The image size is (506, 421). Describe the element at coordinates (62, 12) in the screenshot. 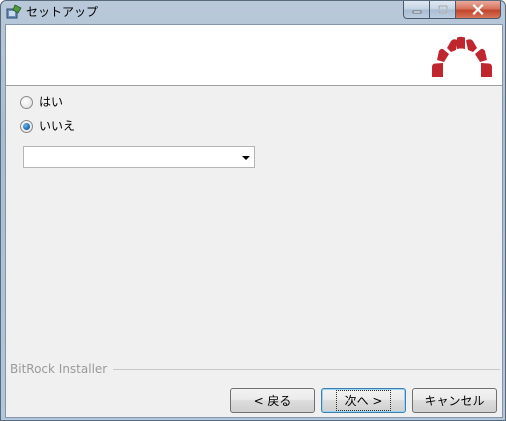

I see `window-title: セットアップ` at that location.